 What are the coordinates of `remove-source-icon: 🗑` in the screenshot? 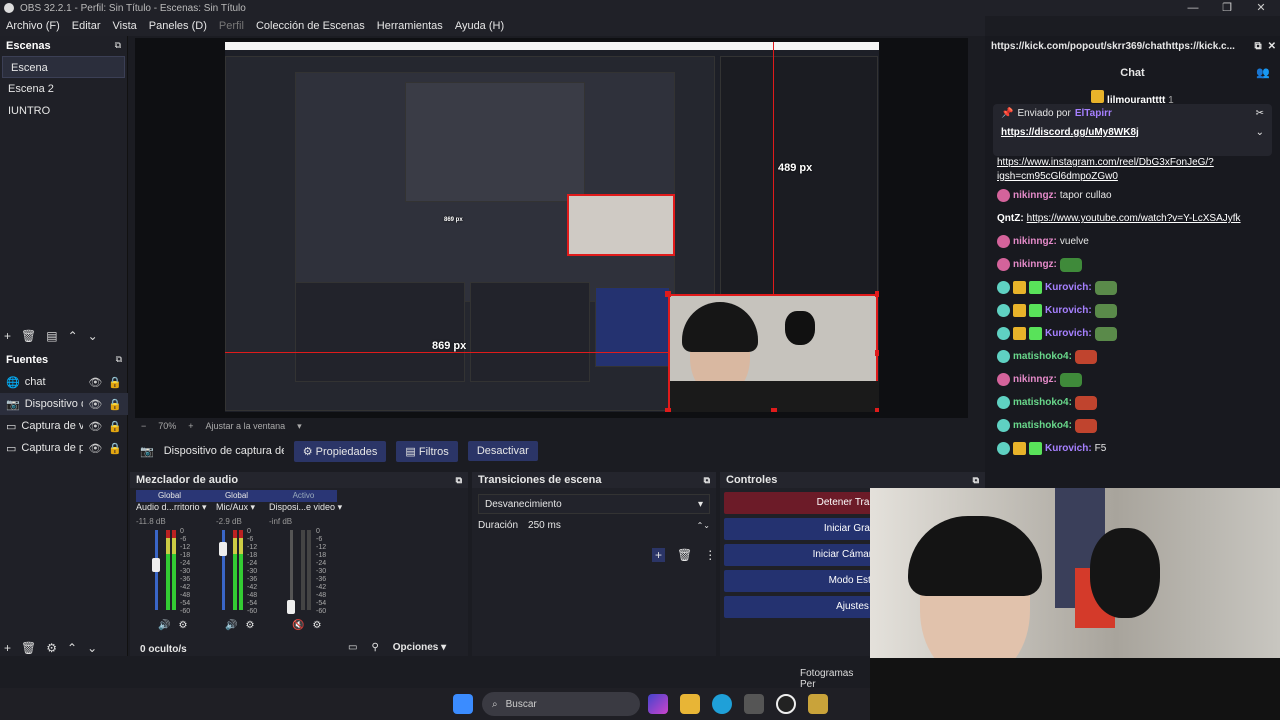 It's located at (28, 648).